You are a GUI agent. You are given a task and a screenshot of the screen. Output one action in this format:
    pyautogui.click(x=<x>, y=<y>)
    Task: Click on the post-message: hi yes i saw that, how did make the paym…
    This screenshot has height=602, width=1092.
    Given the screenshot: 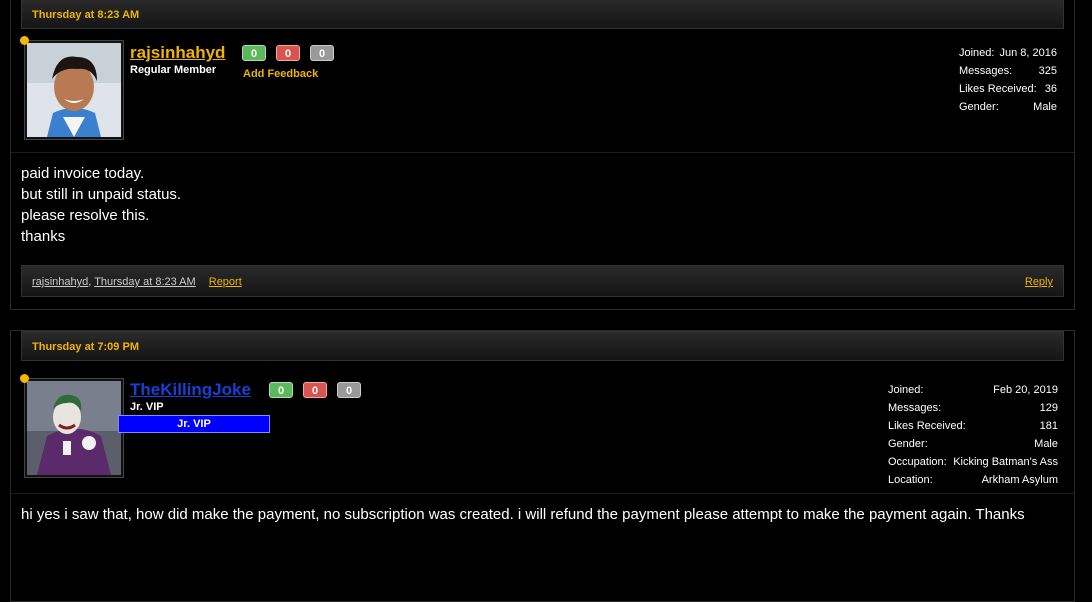 What is the action you would take?
    pyautogui.click(x=523, y=514)
    